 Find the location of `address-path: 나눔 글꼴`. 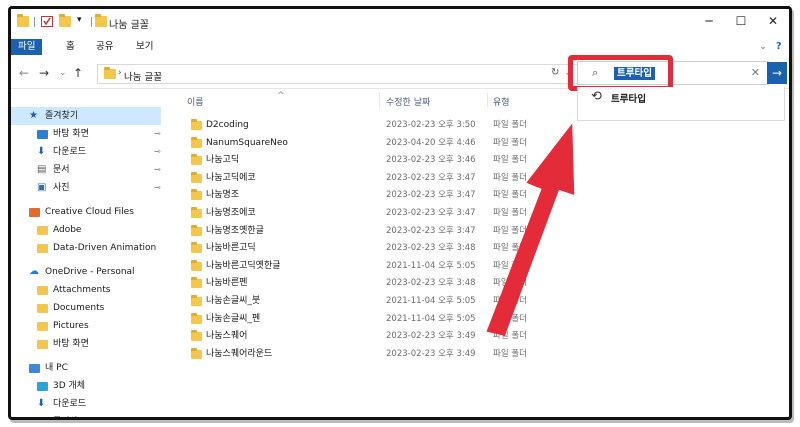

address-path: 나눔 글꼴 is located at coordinates (143, 76).